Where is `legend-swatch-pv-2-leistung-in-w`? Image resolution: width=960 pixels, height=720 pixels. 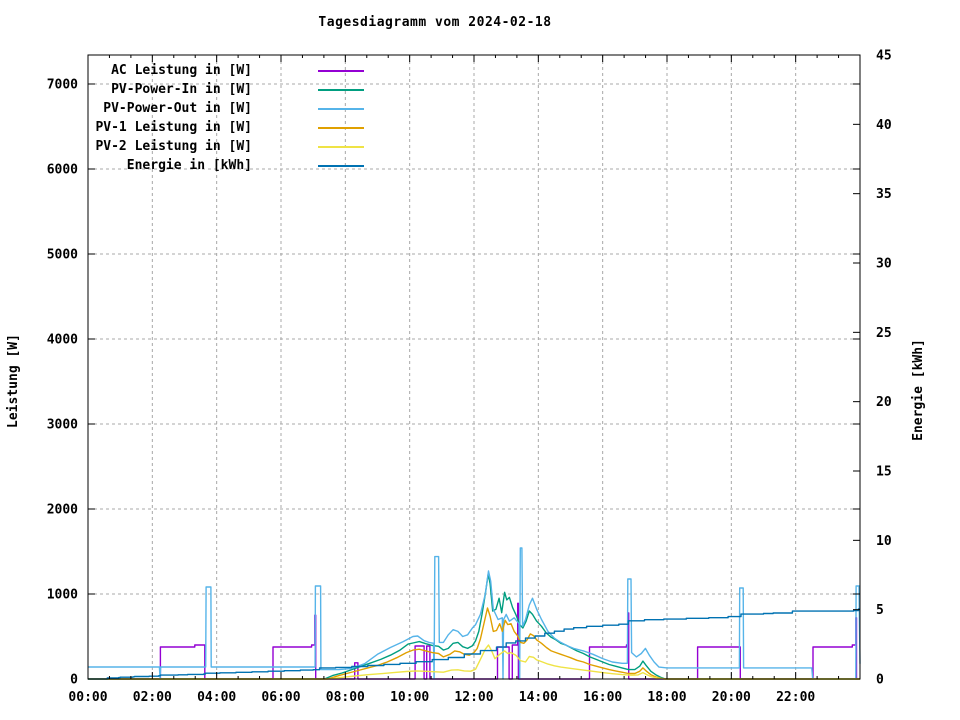
legend-swatch-pv-2-leistung-in-w is located at coordinates (341, 147).